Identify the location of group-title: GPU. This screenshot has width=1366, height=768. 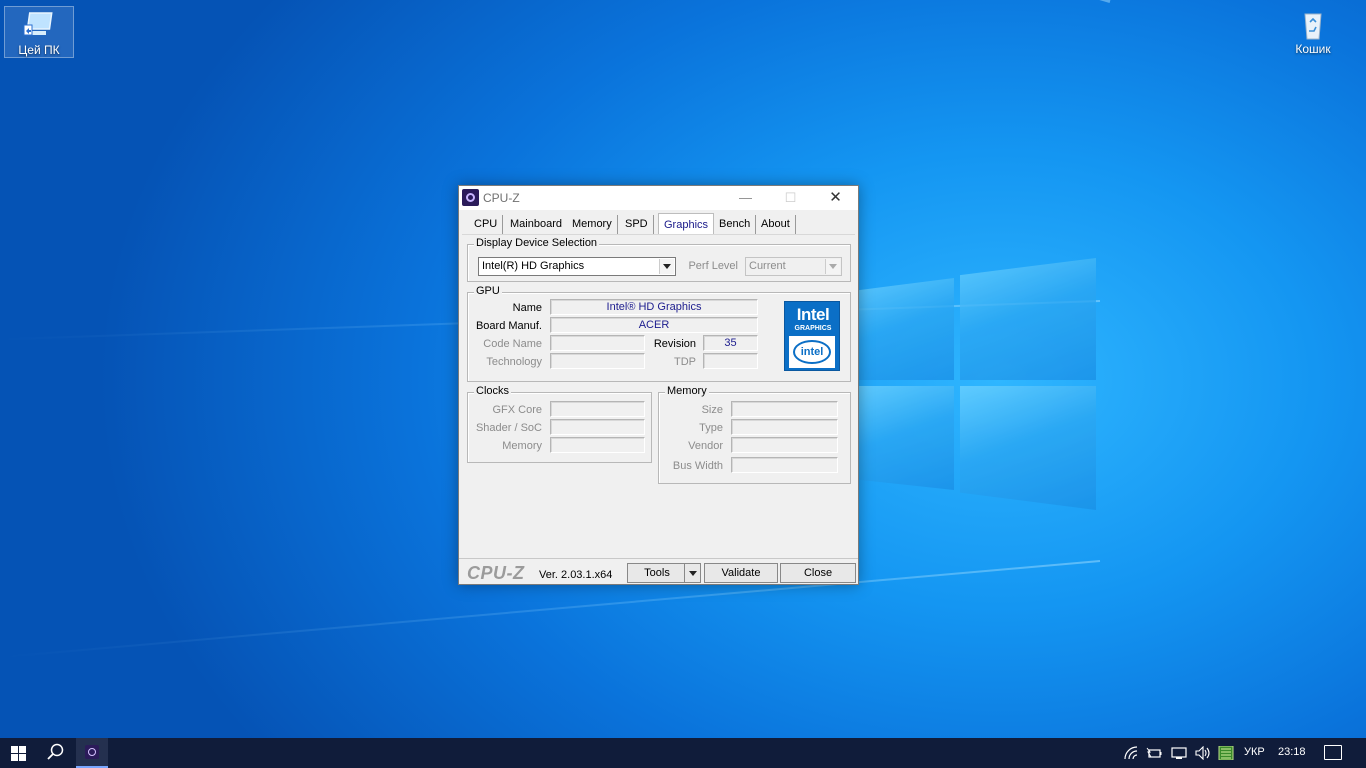
(488, 291).